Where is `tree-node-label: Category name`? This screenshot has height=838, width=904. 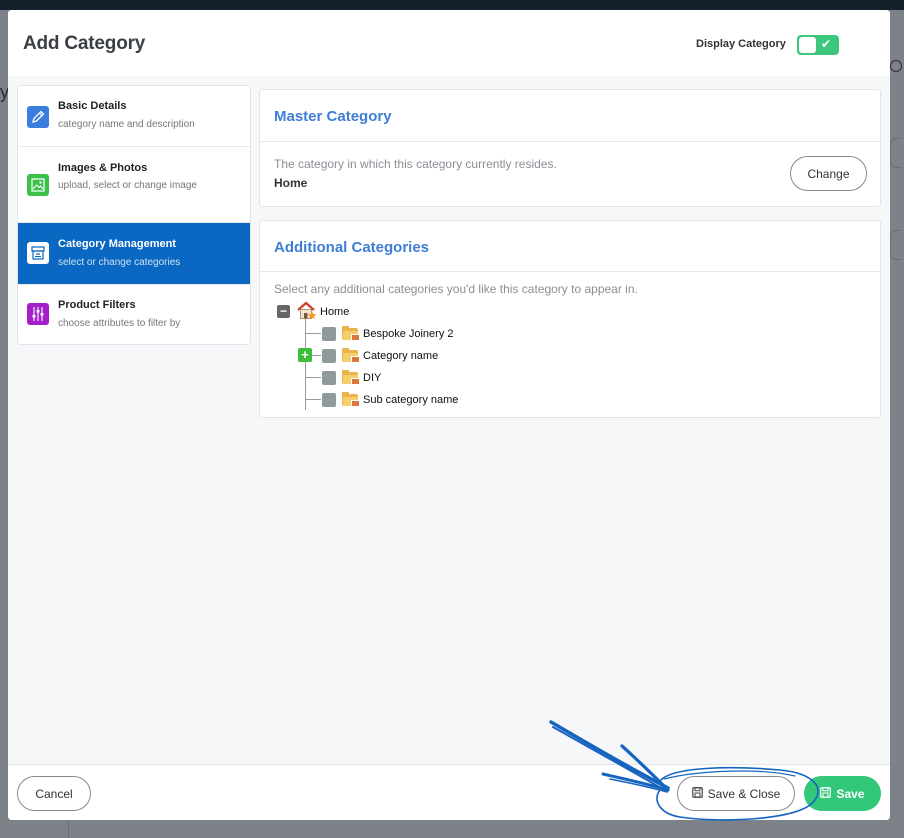
tree-node-label: Category name is located at coordinates (400, 356).